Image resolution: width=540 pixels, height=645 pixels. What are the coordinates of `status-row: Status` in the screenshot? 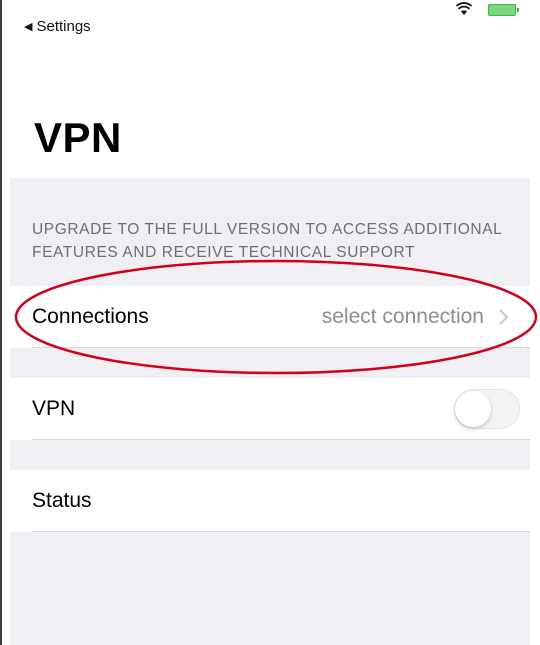 It's located at (270, 501).